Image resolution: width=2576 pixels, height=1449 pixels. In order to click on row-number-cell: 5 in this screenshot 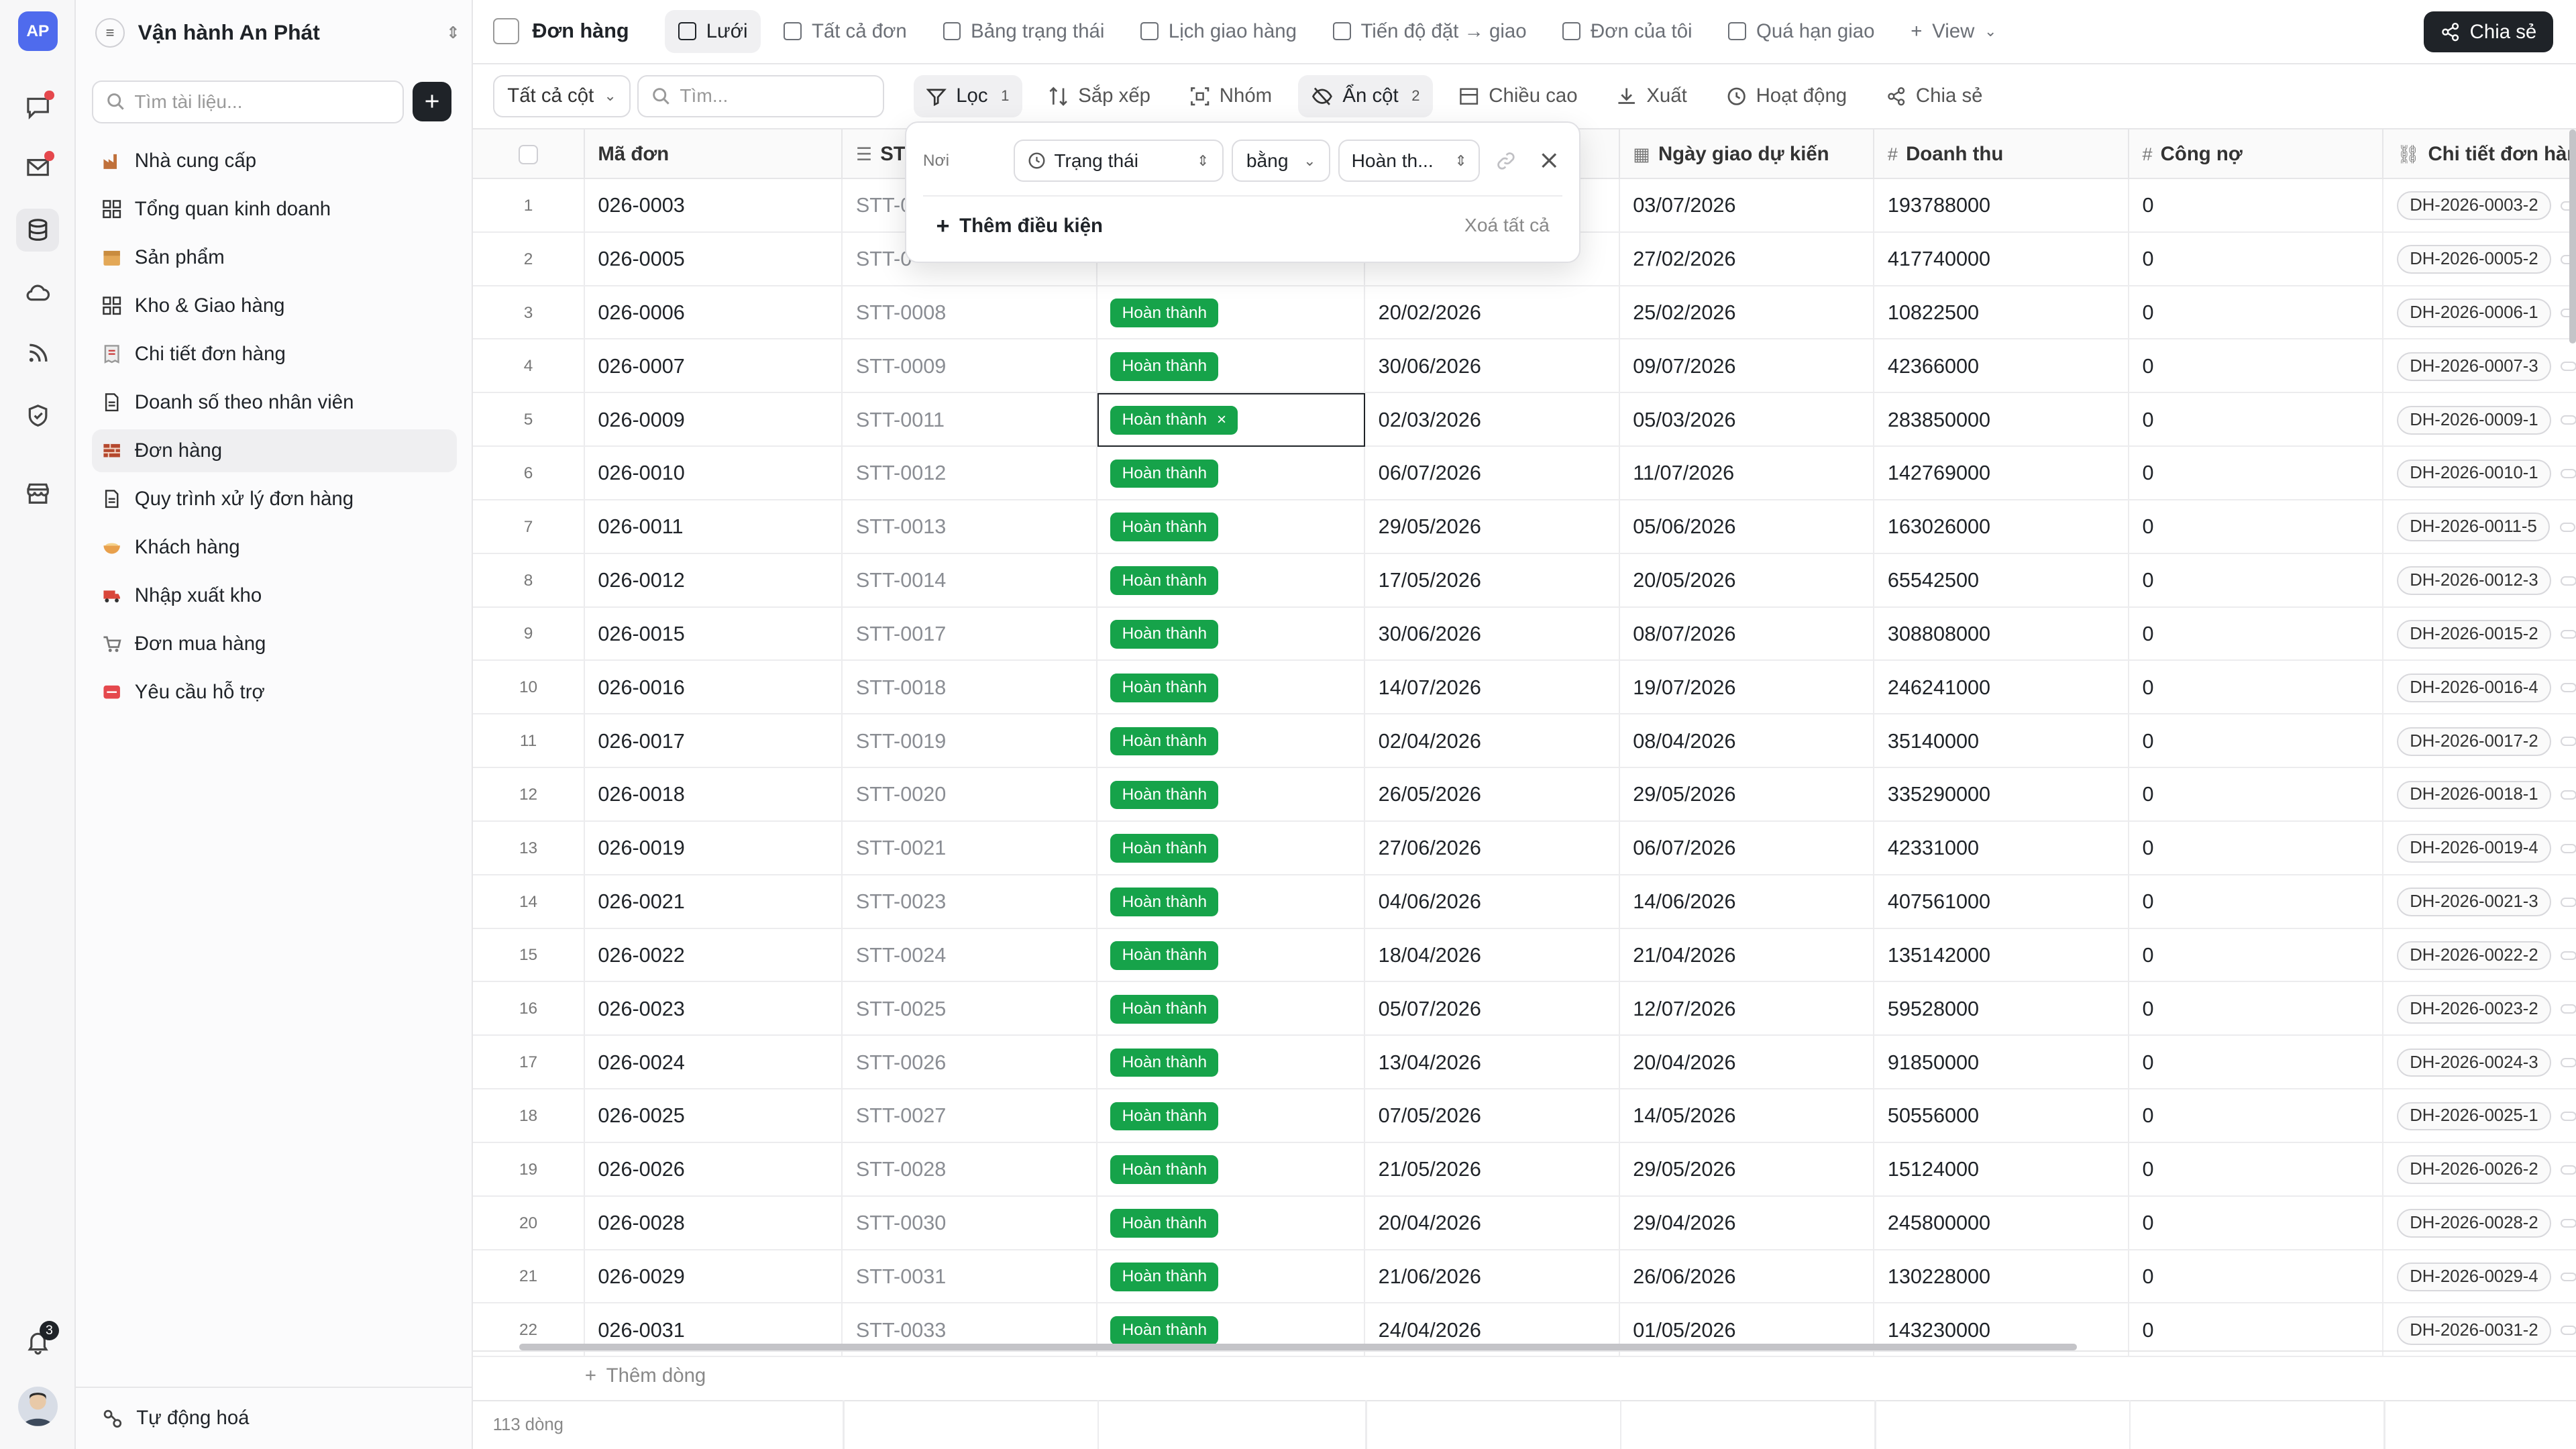, I will do `click(529, 420)`.